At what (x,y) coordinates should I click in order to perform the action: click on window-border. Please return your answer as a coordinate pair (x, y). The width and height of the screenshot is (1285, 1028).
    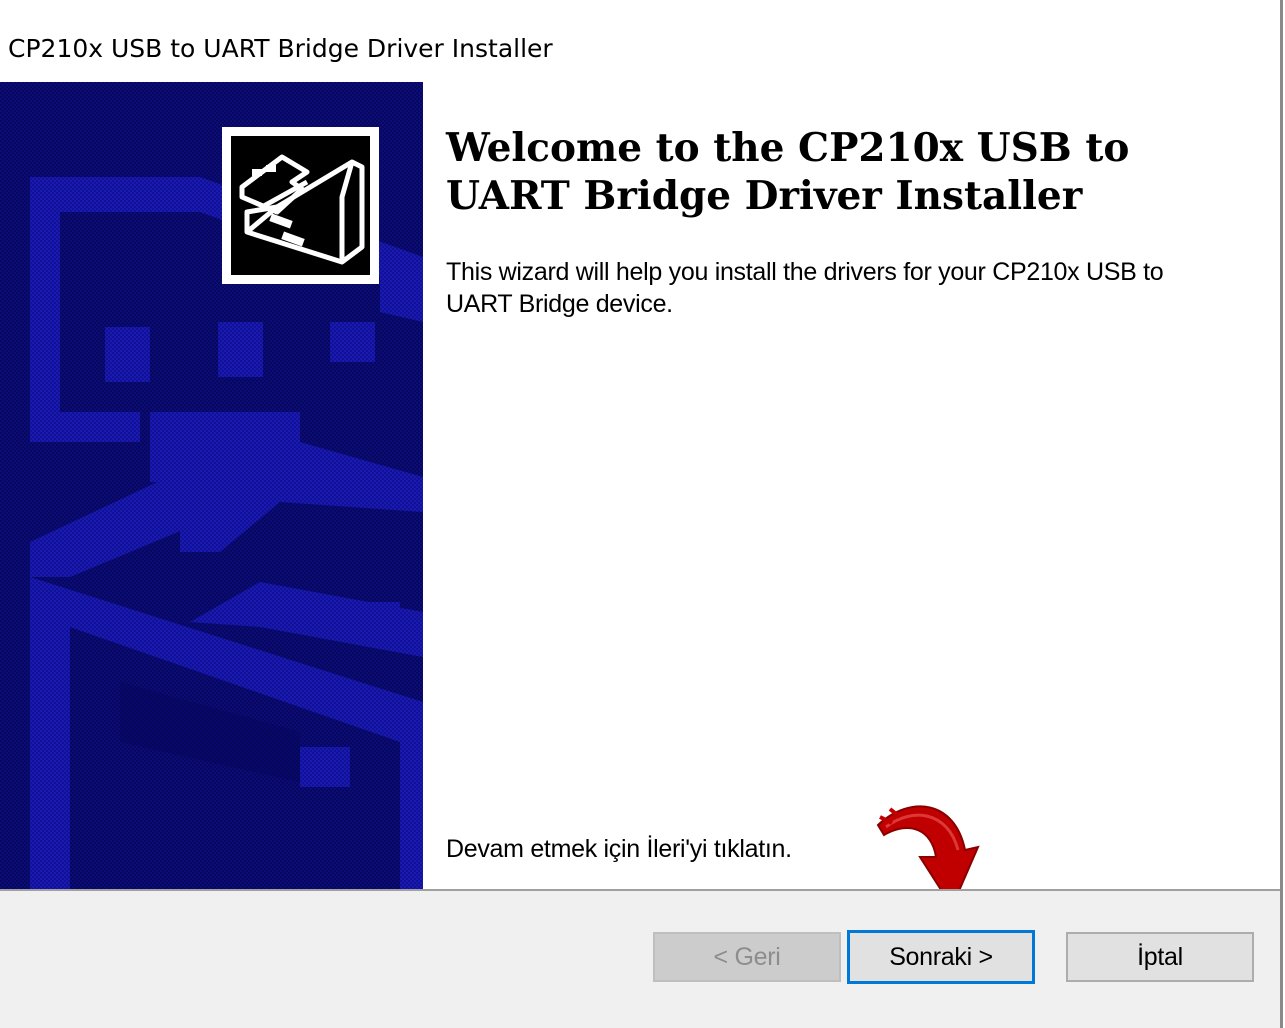
    Looking at the image, I should click on (1281, 514).